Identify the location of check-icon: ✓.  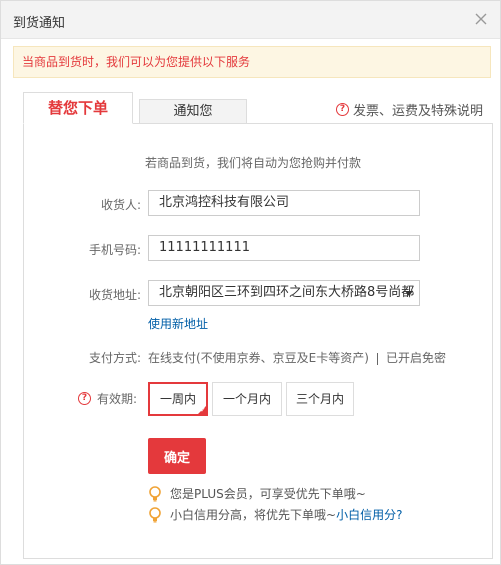
(203, 410).